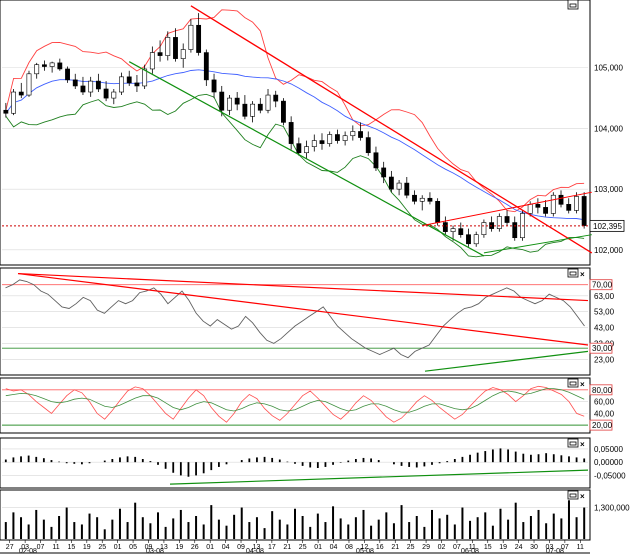 This screenshot has height=554, width=640. What do you see at coordinates (604, 413) in the screenshot?
I see `stochastic-tick-label: 40,00` at bounding box center [604, 413].